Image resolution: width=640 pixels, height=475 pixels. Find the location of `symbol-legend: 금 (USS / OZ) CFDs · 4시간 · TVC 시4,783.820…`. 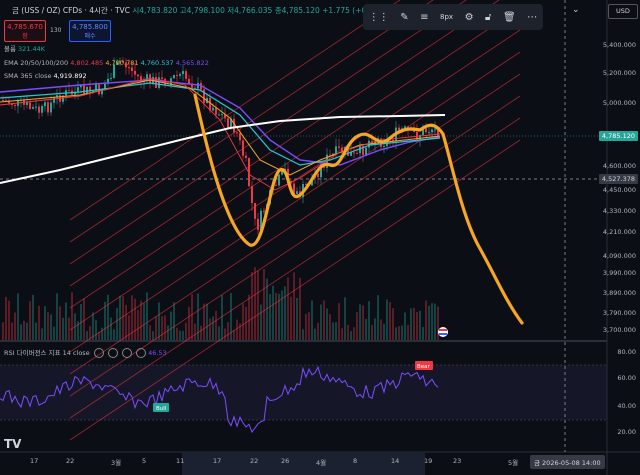

symbol-legend: 금 (USS / OZ) CFDs · 4시간 · TVC 시4,783.820… is located at coordinates (200, 10).